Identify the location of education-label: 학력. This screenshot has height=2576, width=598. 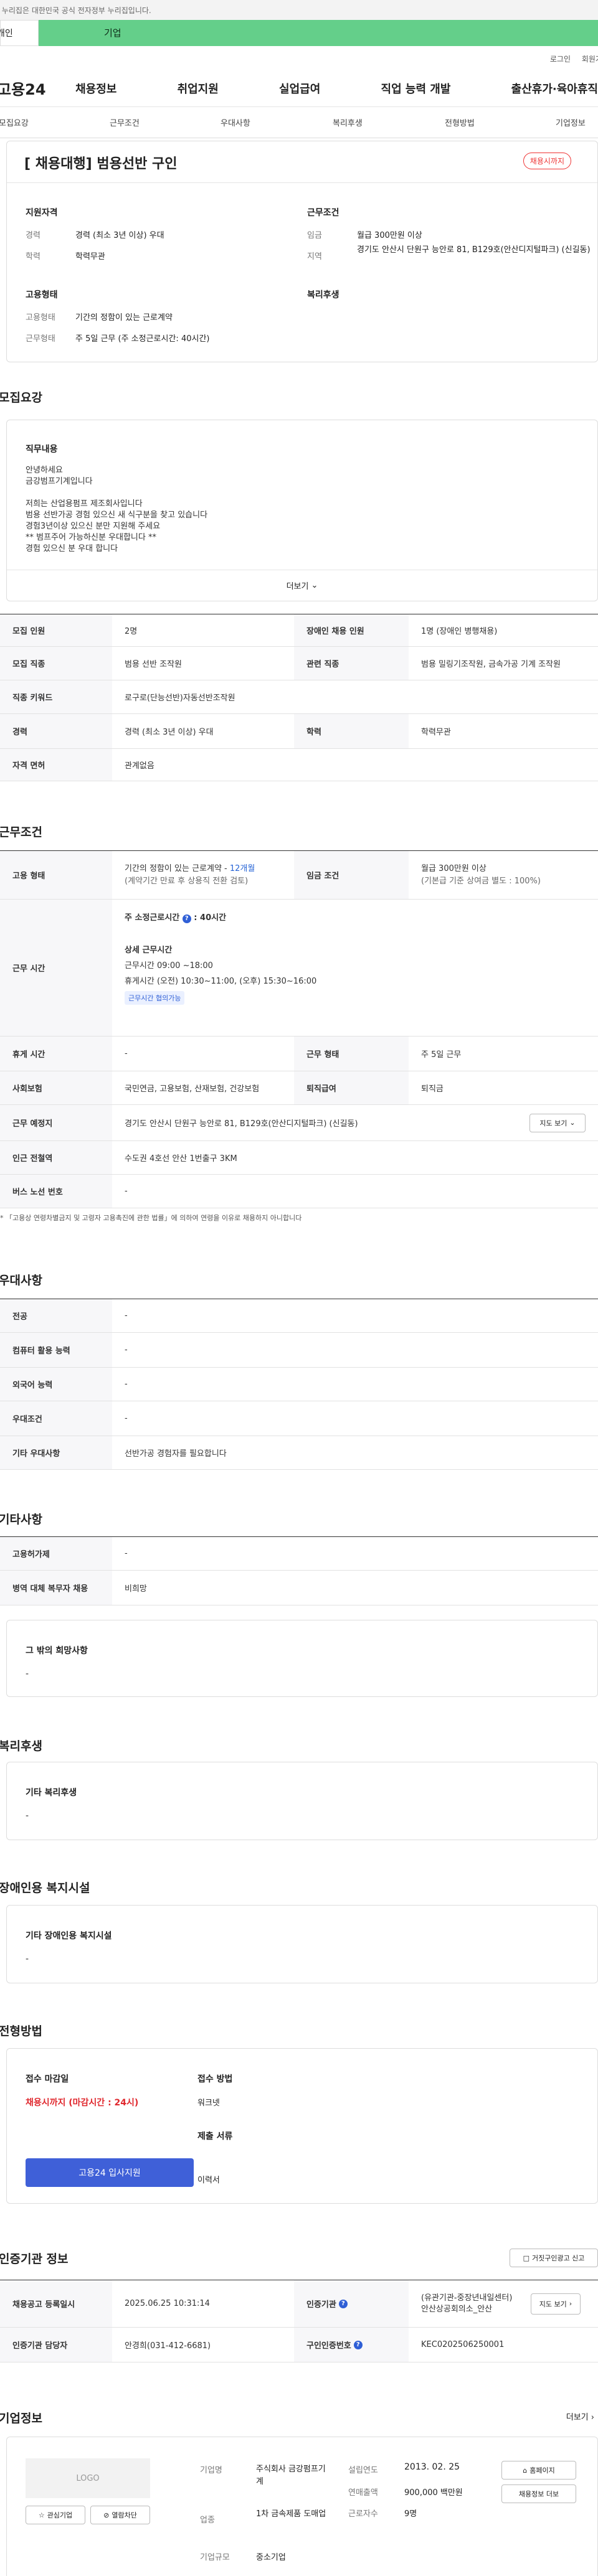
(33, 256).